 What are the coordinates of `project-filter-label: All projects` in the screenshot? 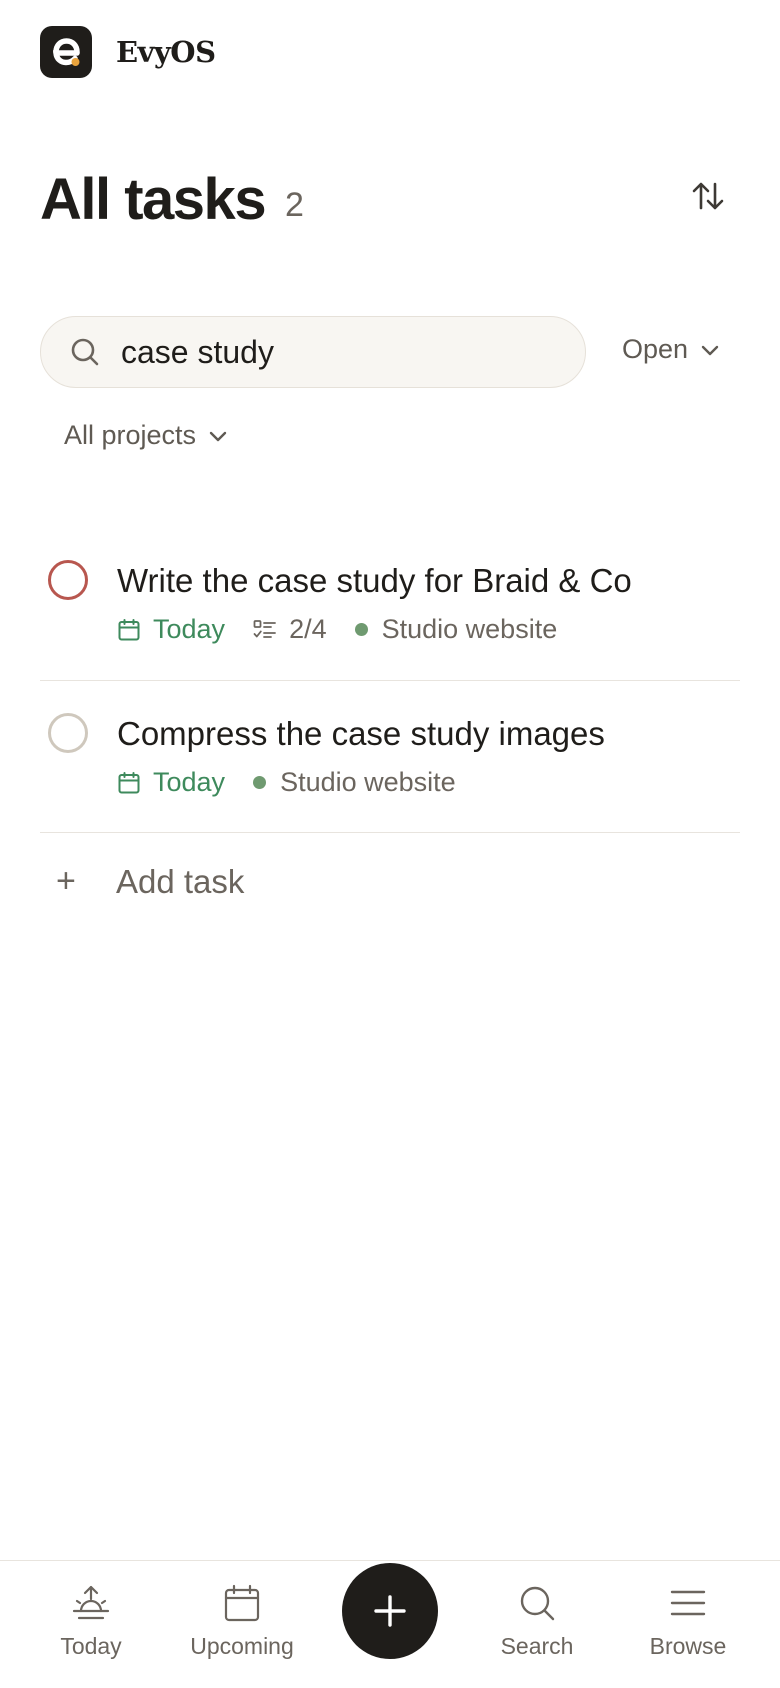 It's located at (130, 435).